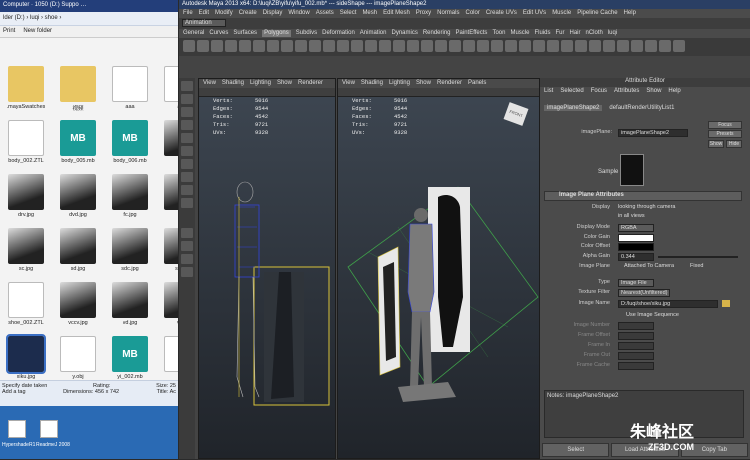  What do you see at coordinates (284, 83) in the screenshot?
I see `vp-menu-show: Show` at bounding box center [284, 83].